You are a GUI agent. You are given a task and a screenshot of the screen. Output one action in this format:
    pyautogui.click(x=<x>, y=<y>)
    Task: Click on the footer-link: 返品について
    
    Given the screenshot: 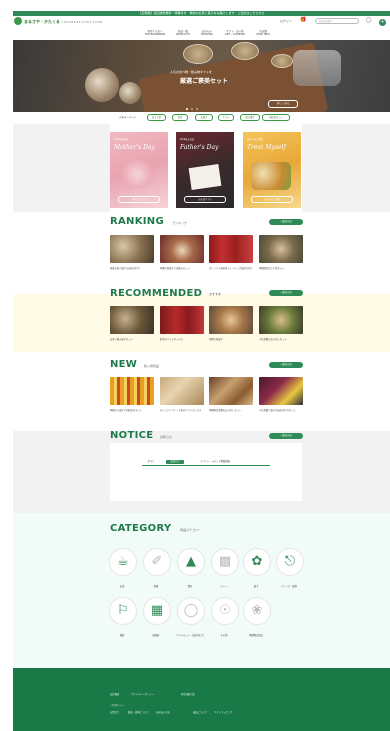 What is the action you would take?
    pyautogui.click(x=200, y=712)
    